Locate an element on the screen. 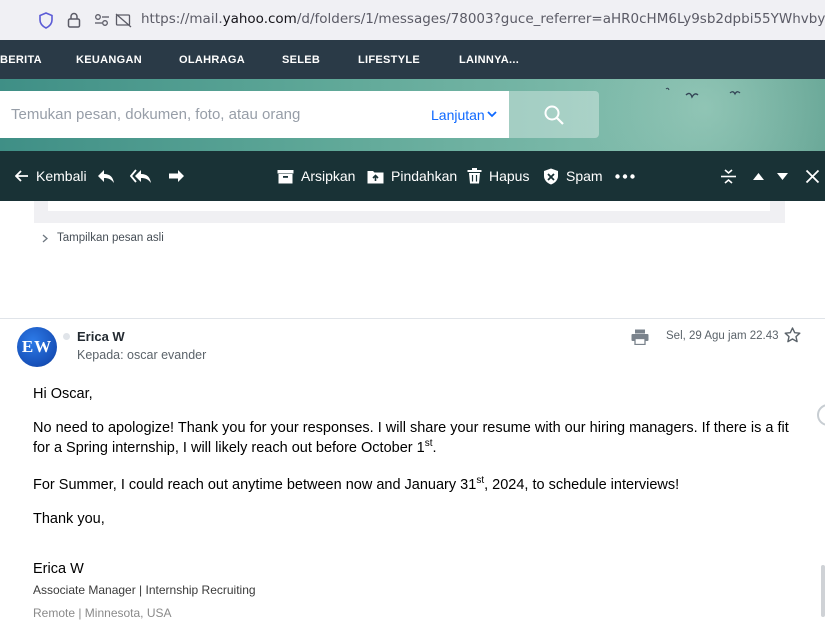  forward-icon is located at coordinates (176, 176).